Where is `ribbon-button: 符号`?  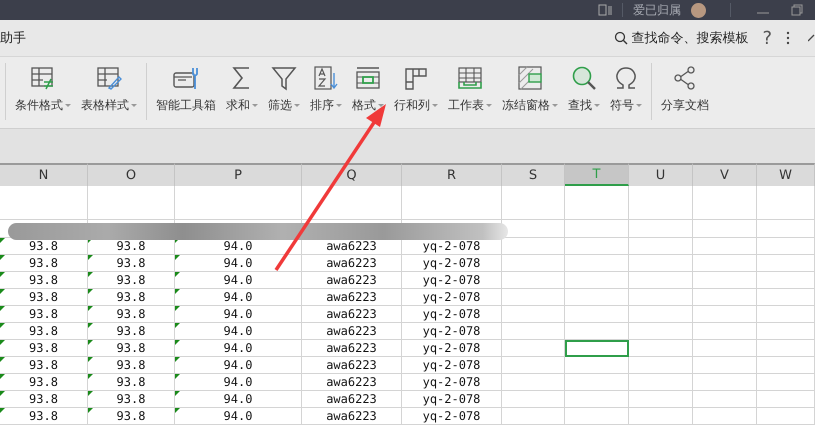
ribbon-button: 符号 is located at coordinates (626, 92).